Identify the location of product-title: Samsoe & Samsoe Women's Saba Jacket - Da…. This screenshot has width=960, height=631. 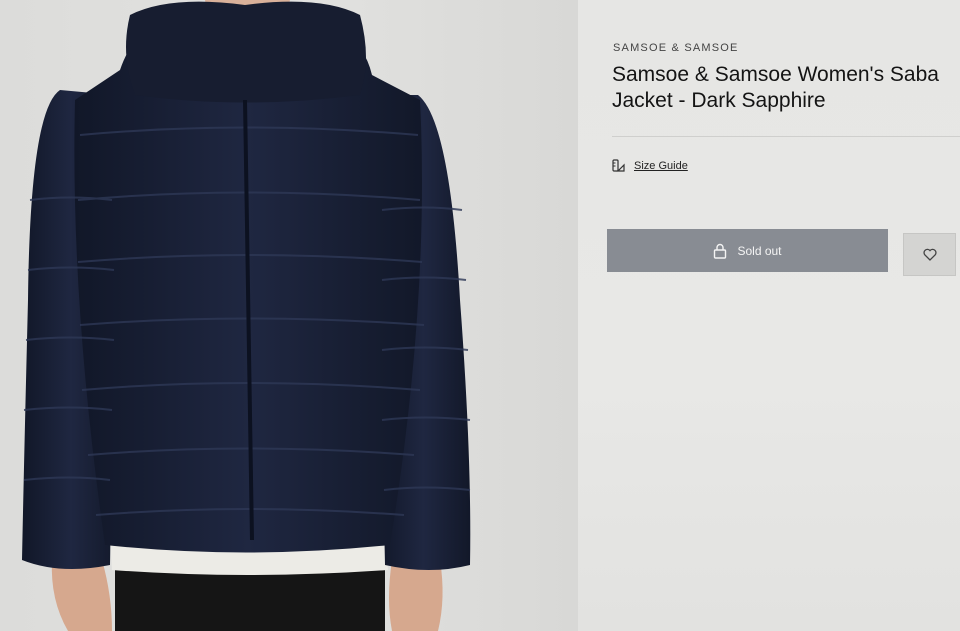
(775, 87).